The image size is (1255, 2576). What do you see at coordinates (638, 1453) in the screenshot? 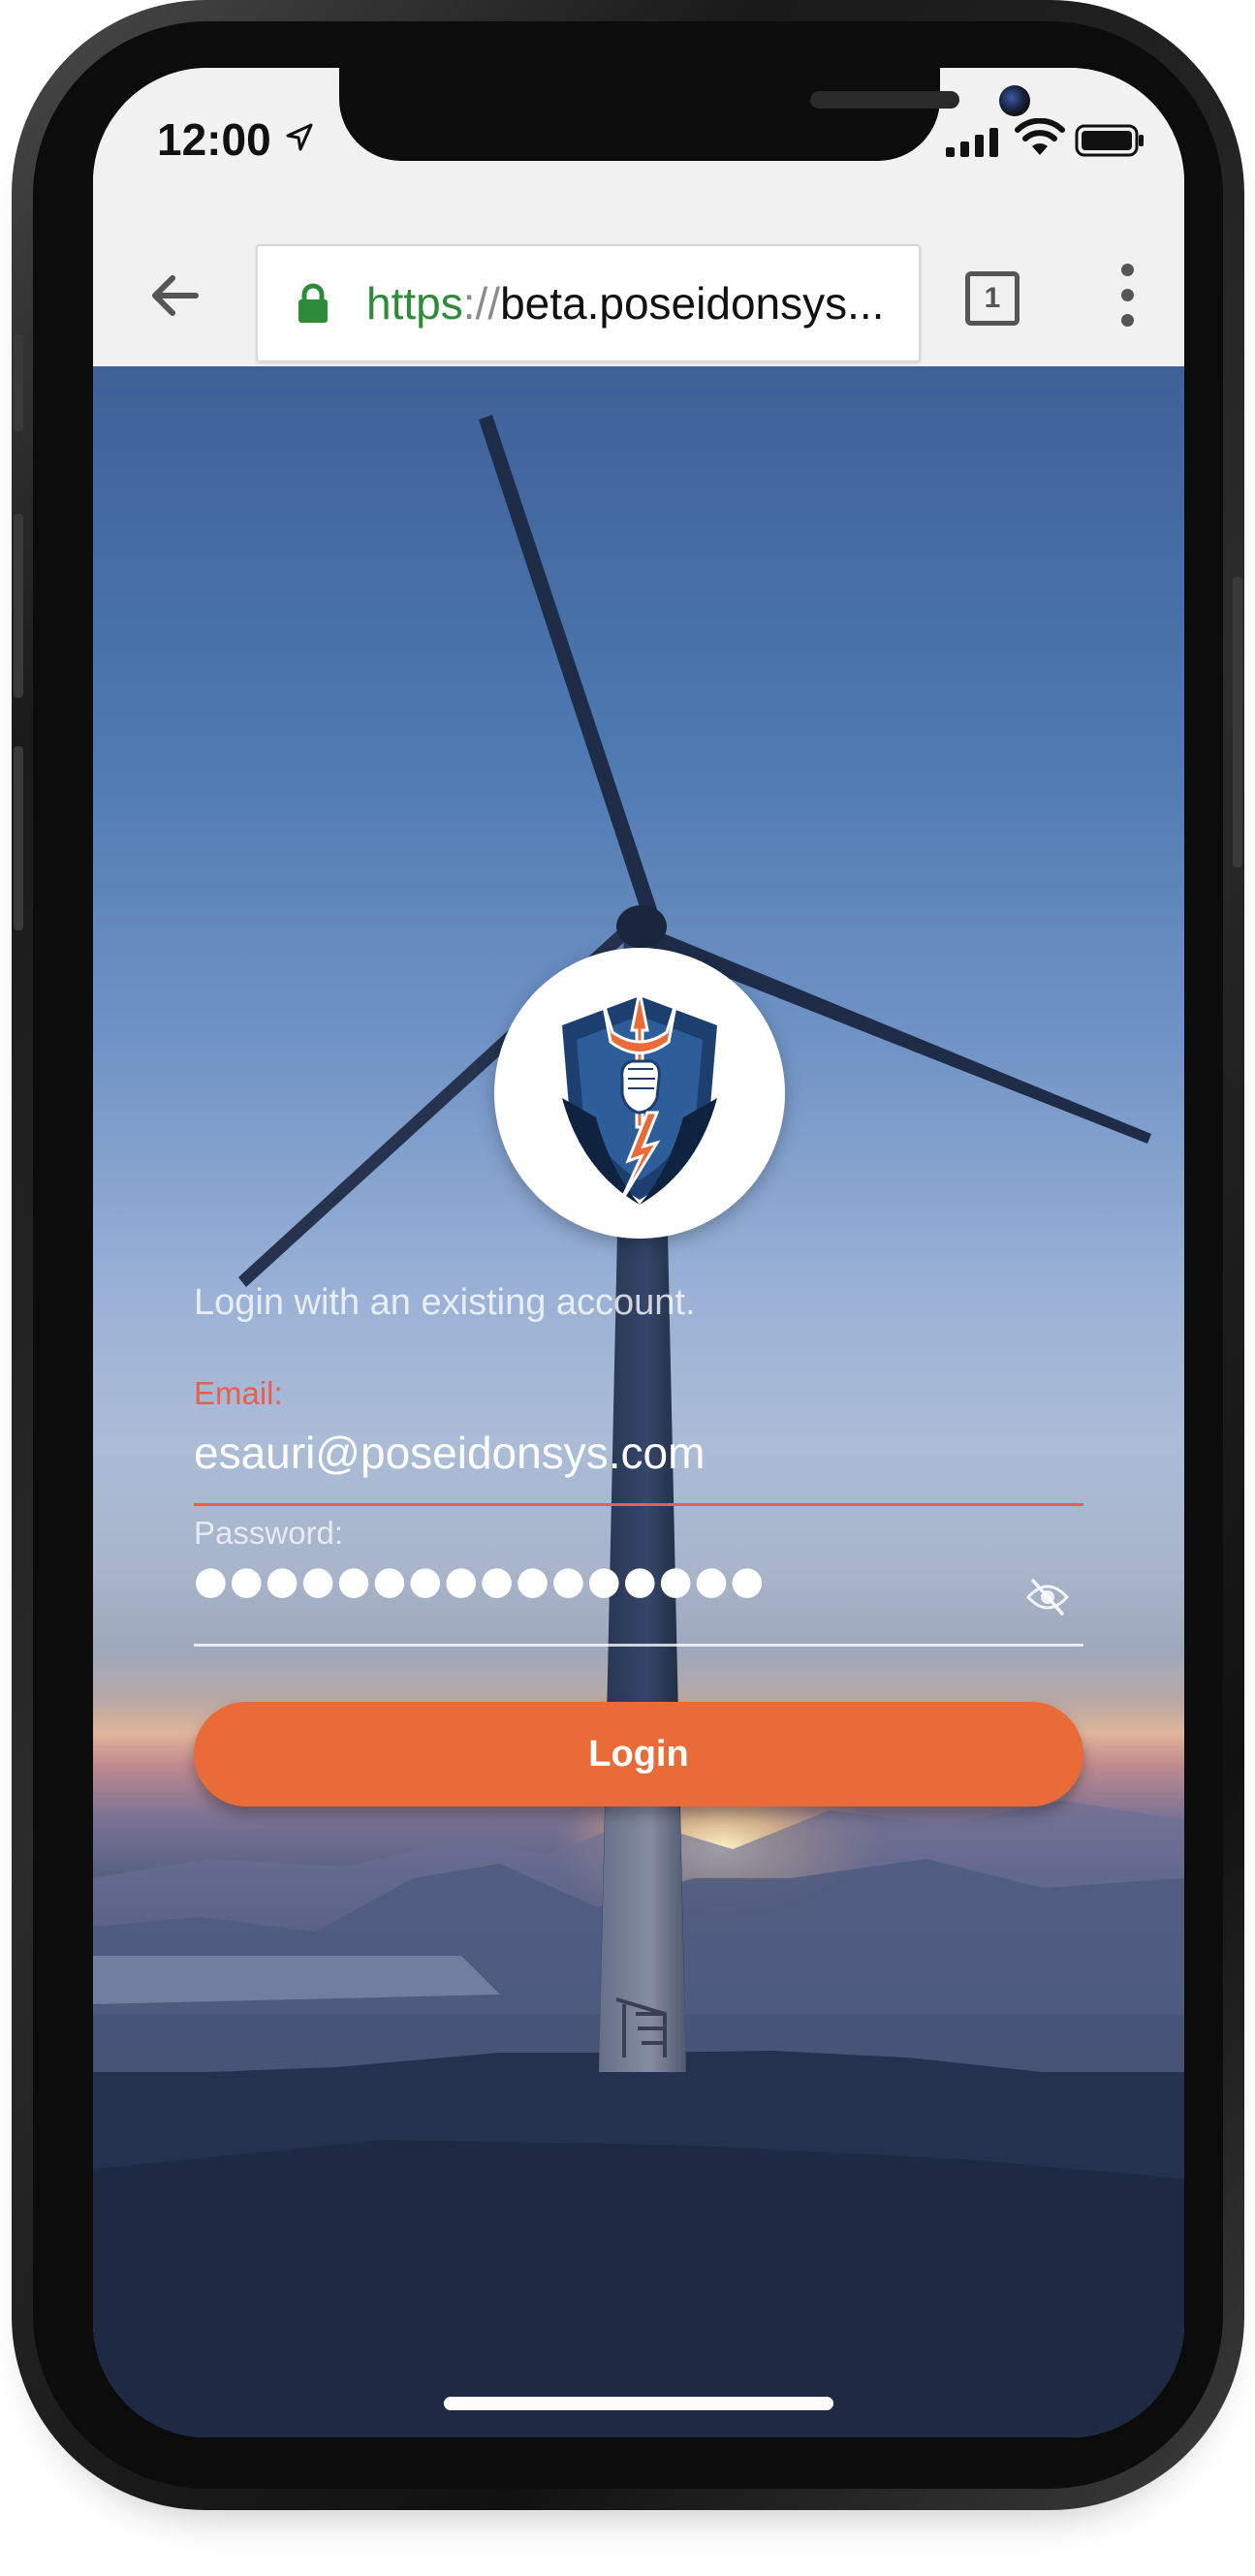
I see `email-field: esauri@poseidonsys.com` at bounding box center [638, 1453].